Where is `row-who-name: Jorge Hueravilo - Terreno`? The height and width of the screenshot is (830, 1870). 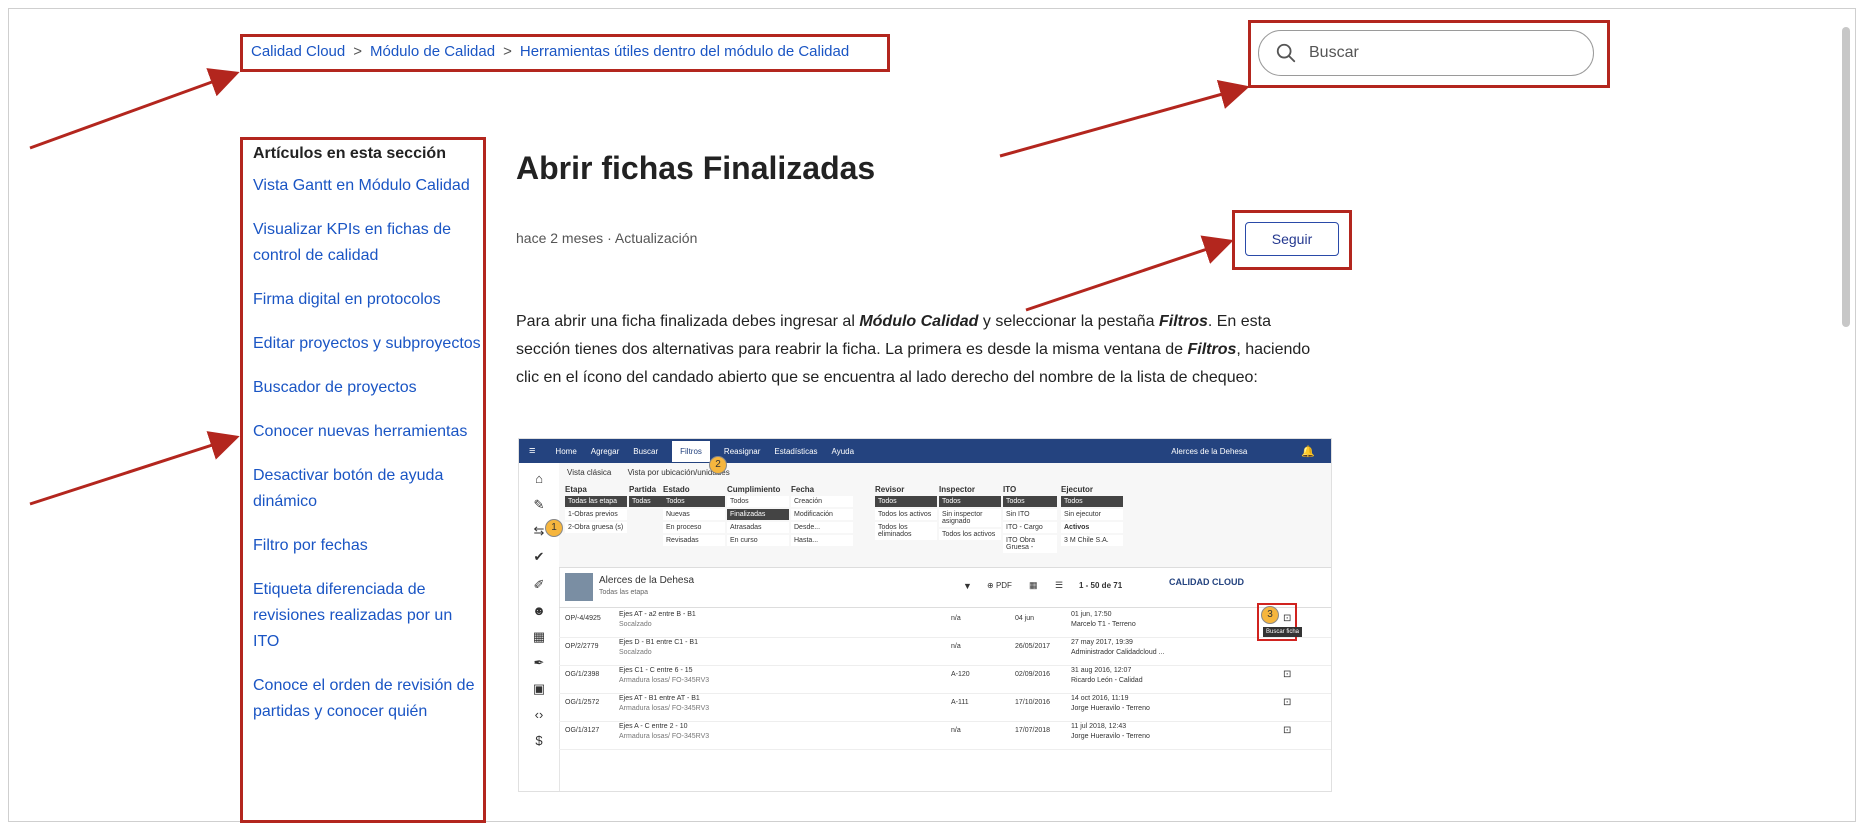
row-who-name: Jorge Hueravilo - Terreno is located at coordinates (1110, 708).